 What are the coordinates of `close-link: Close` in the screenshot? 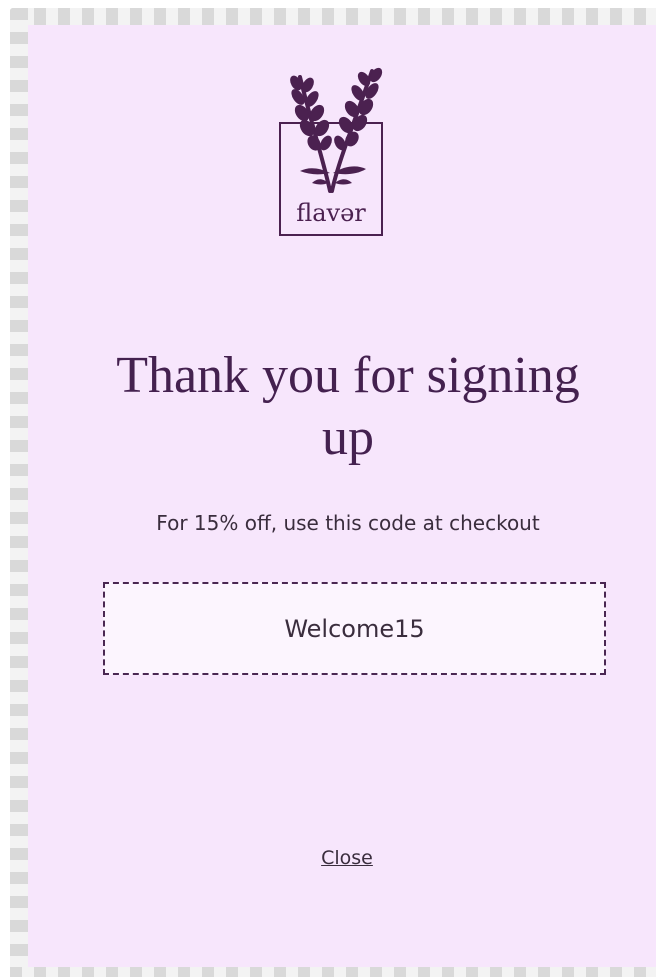 It's located at (347, 858).